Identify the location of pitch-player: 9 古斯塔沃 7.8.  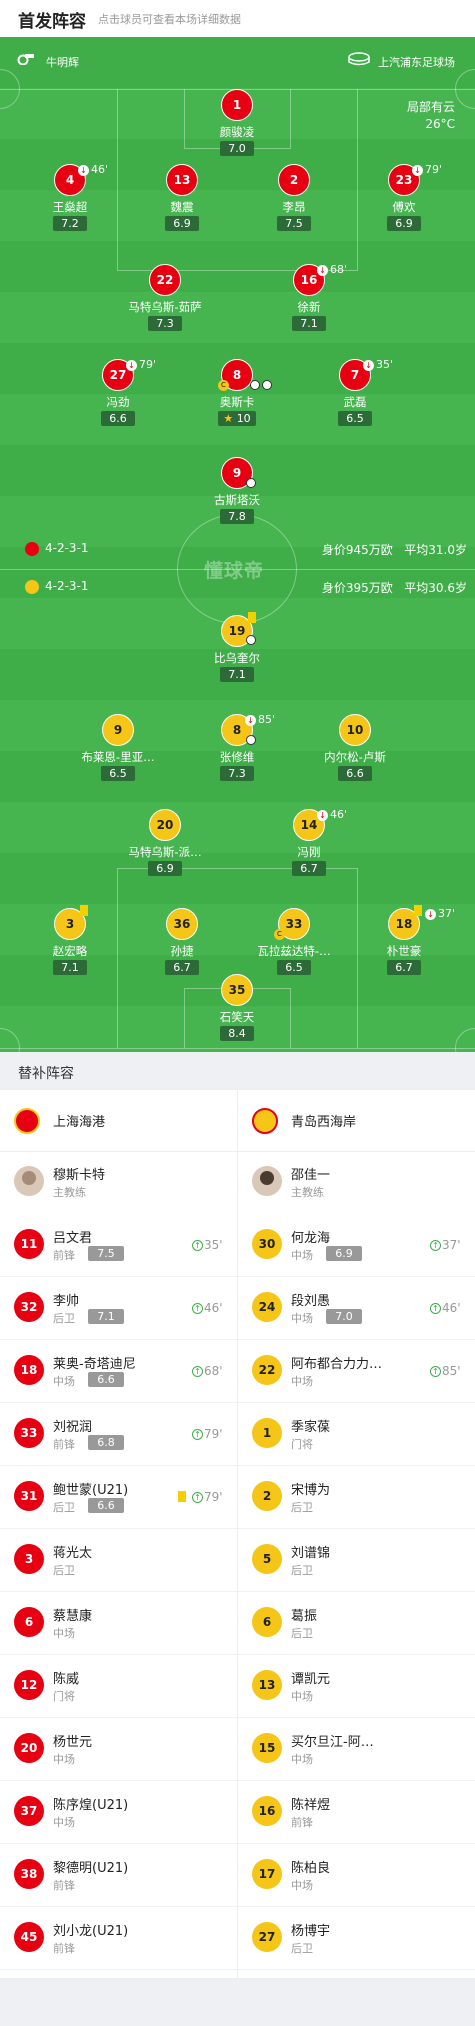
(237, 499).